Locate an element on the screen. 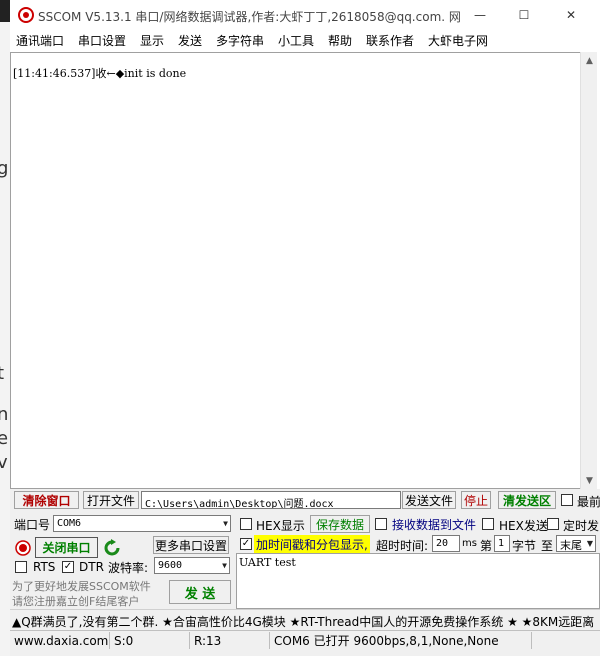 The height and width of the screenshot is (656, 600). open-file-button: 打开文件 is located at coordinates (111, 500).